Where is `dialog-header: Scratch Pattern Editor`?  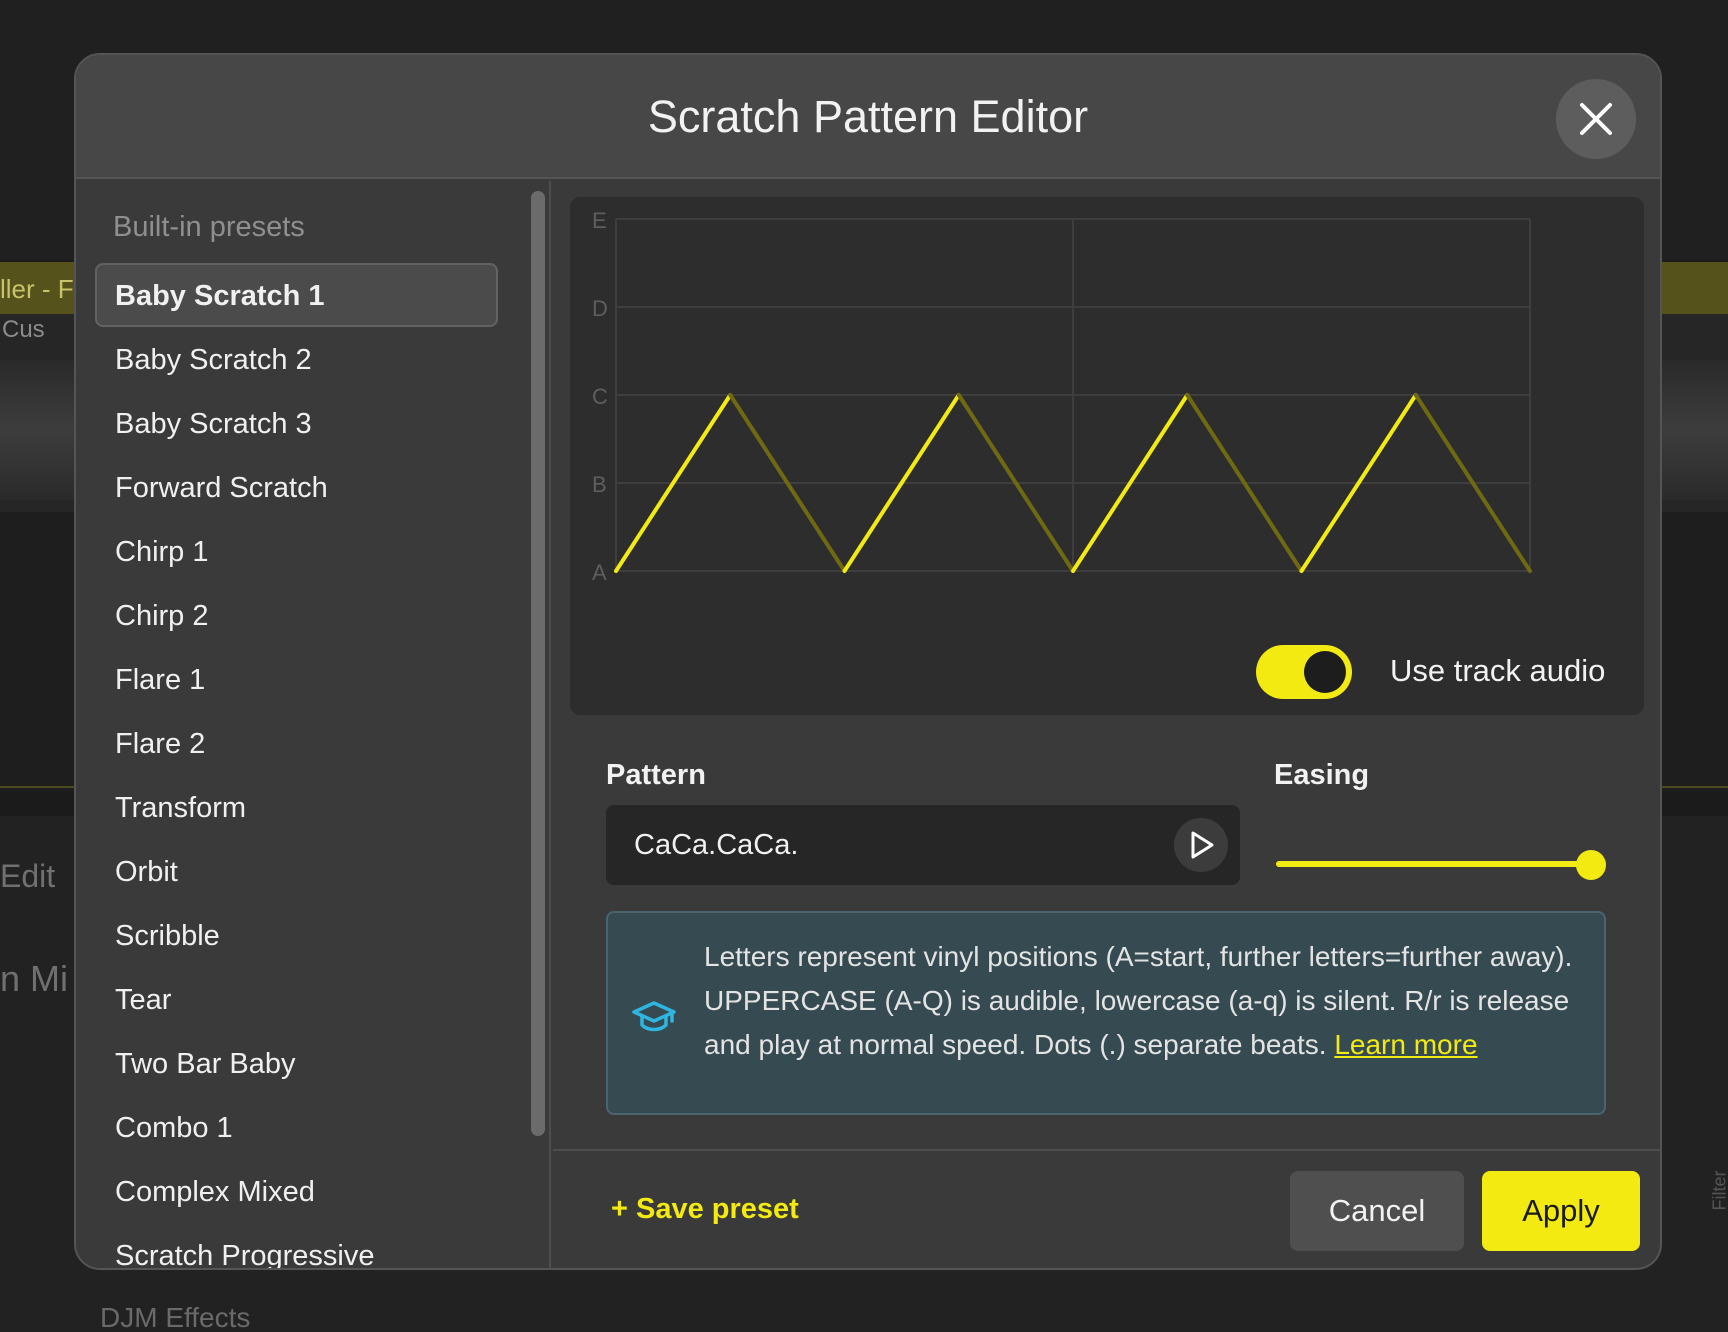
dialog-header: Scratch Pattern Editor is located at coordinates (868, 117).